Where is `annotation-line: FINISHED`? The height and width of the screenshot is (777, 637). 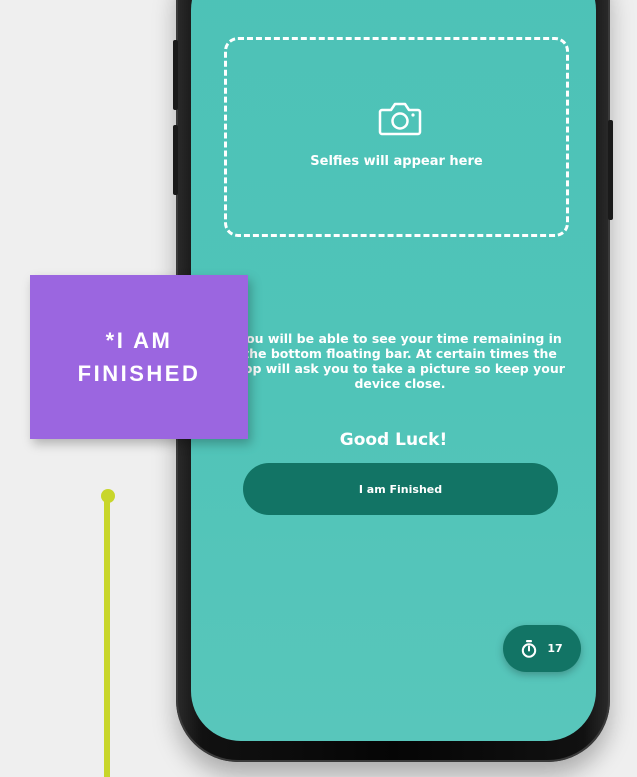 annotation-line: FINISHED is located at coordinates (139, 373).